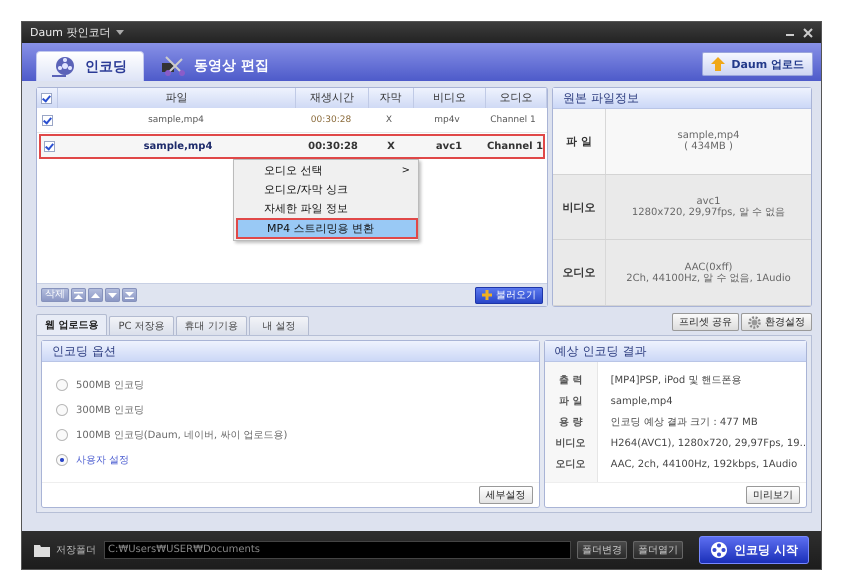 The image size is (843, 586). Describe the element at coordinates (103, 459) in the screenshot. I see `option-label: 사용자 설정` at that location.